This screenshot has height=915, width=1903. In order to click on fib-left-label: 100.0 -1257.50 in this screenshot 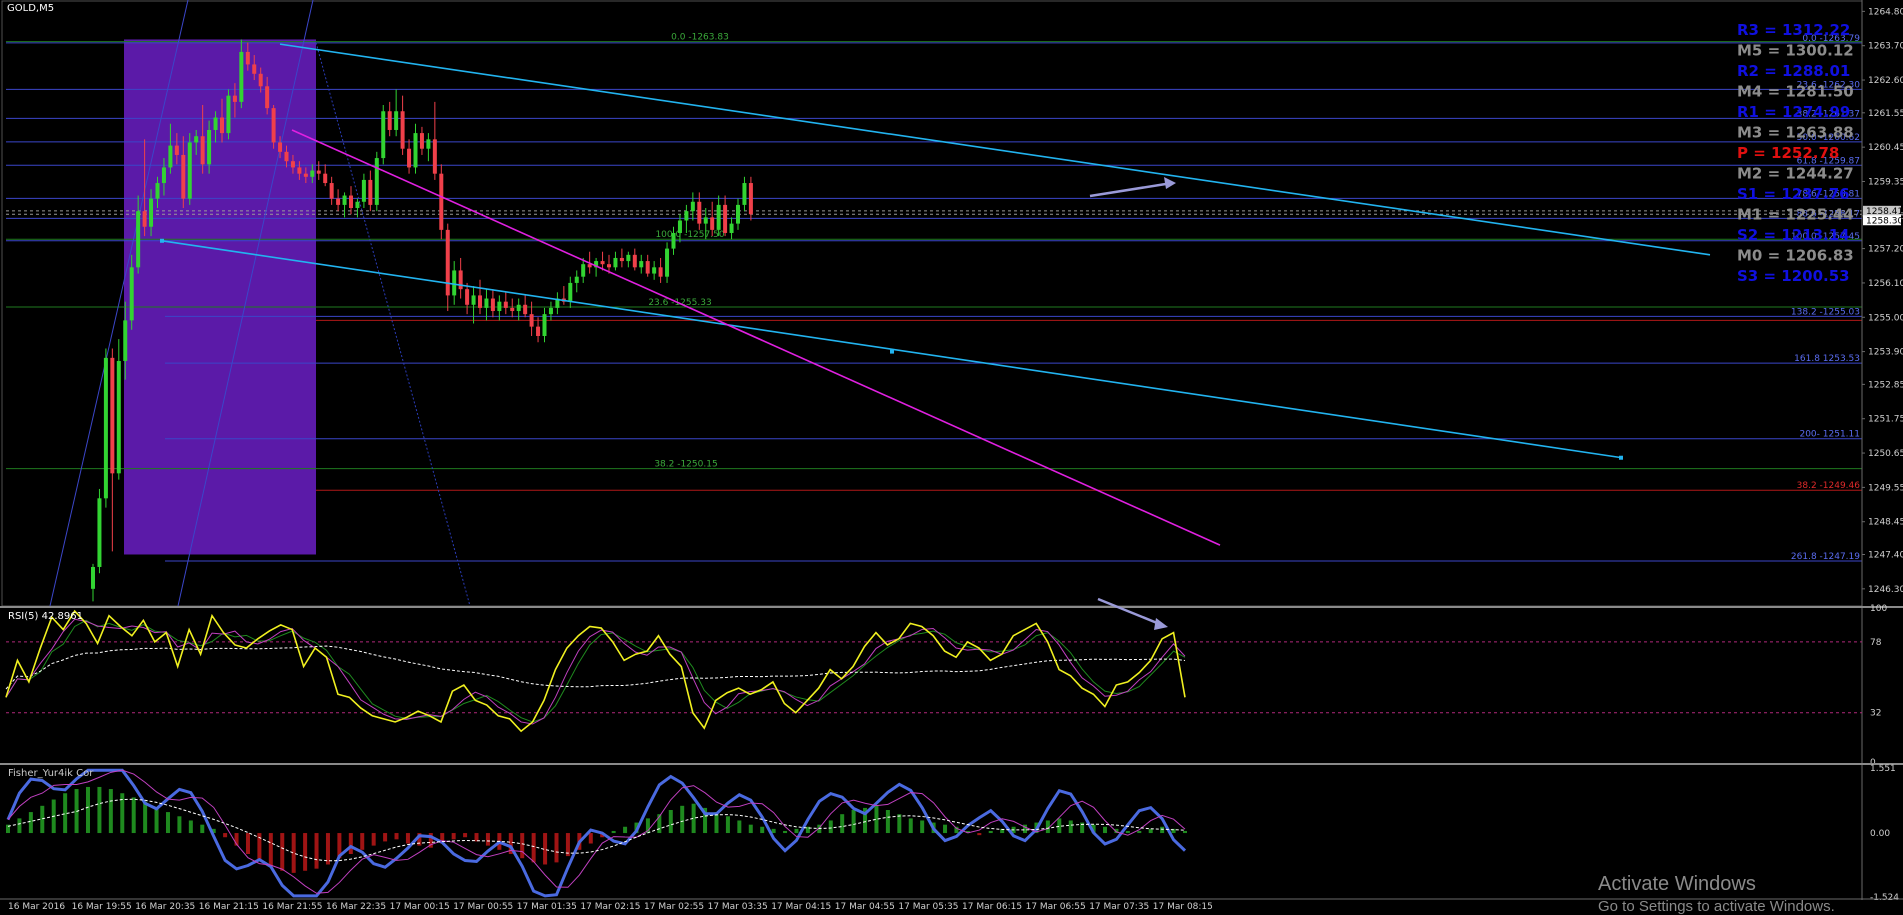, I will do `click(689, 235)`.